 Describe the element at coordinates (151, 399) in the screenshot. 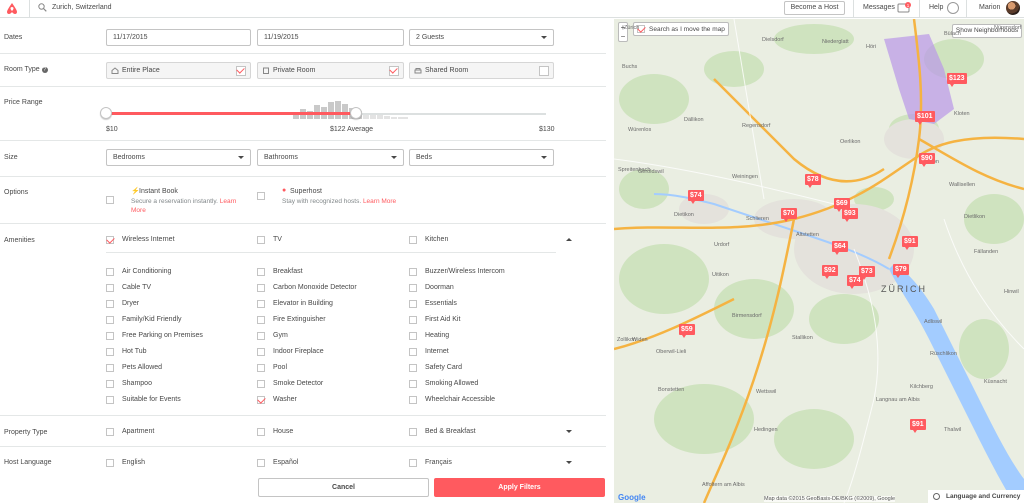

I see `amenity-label: Suitable for Events` at that location.